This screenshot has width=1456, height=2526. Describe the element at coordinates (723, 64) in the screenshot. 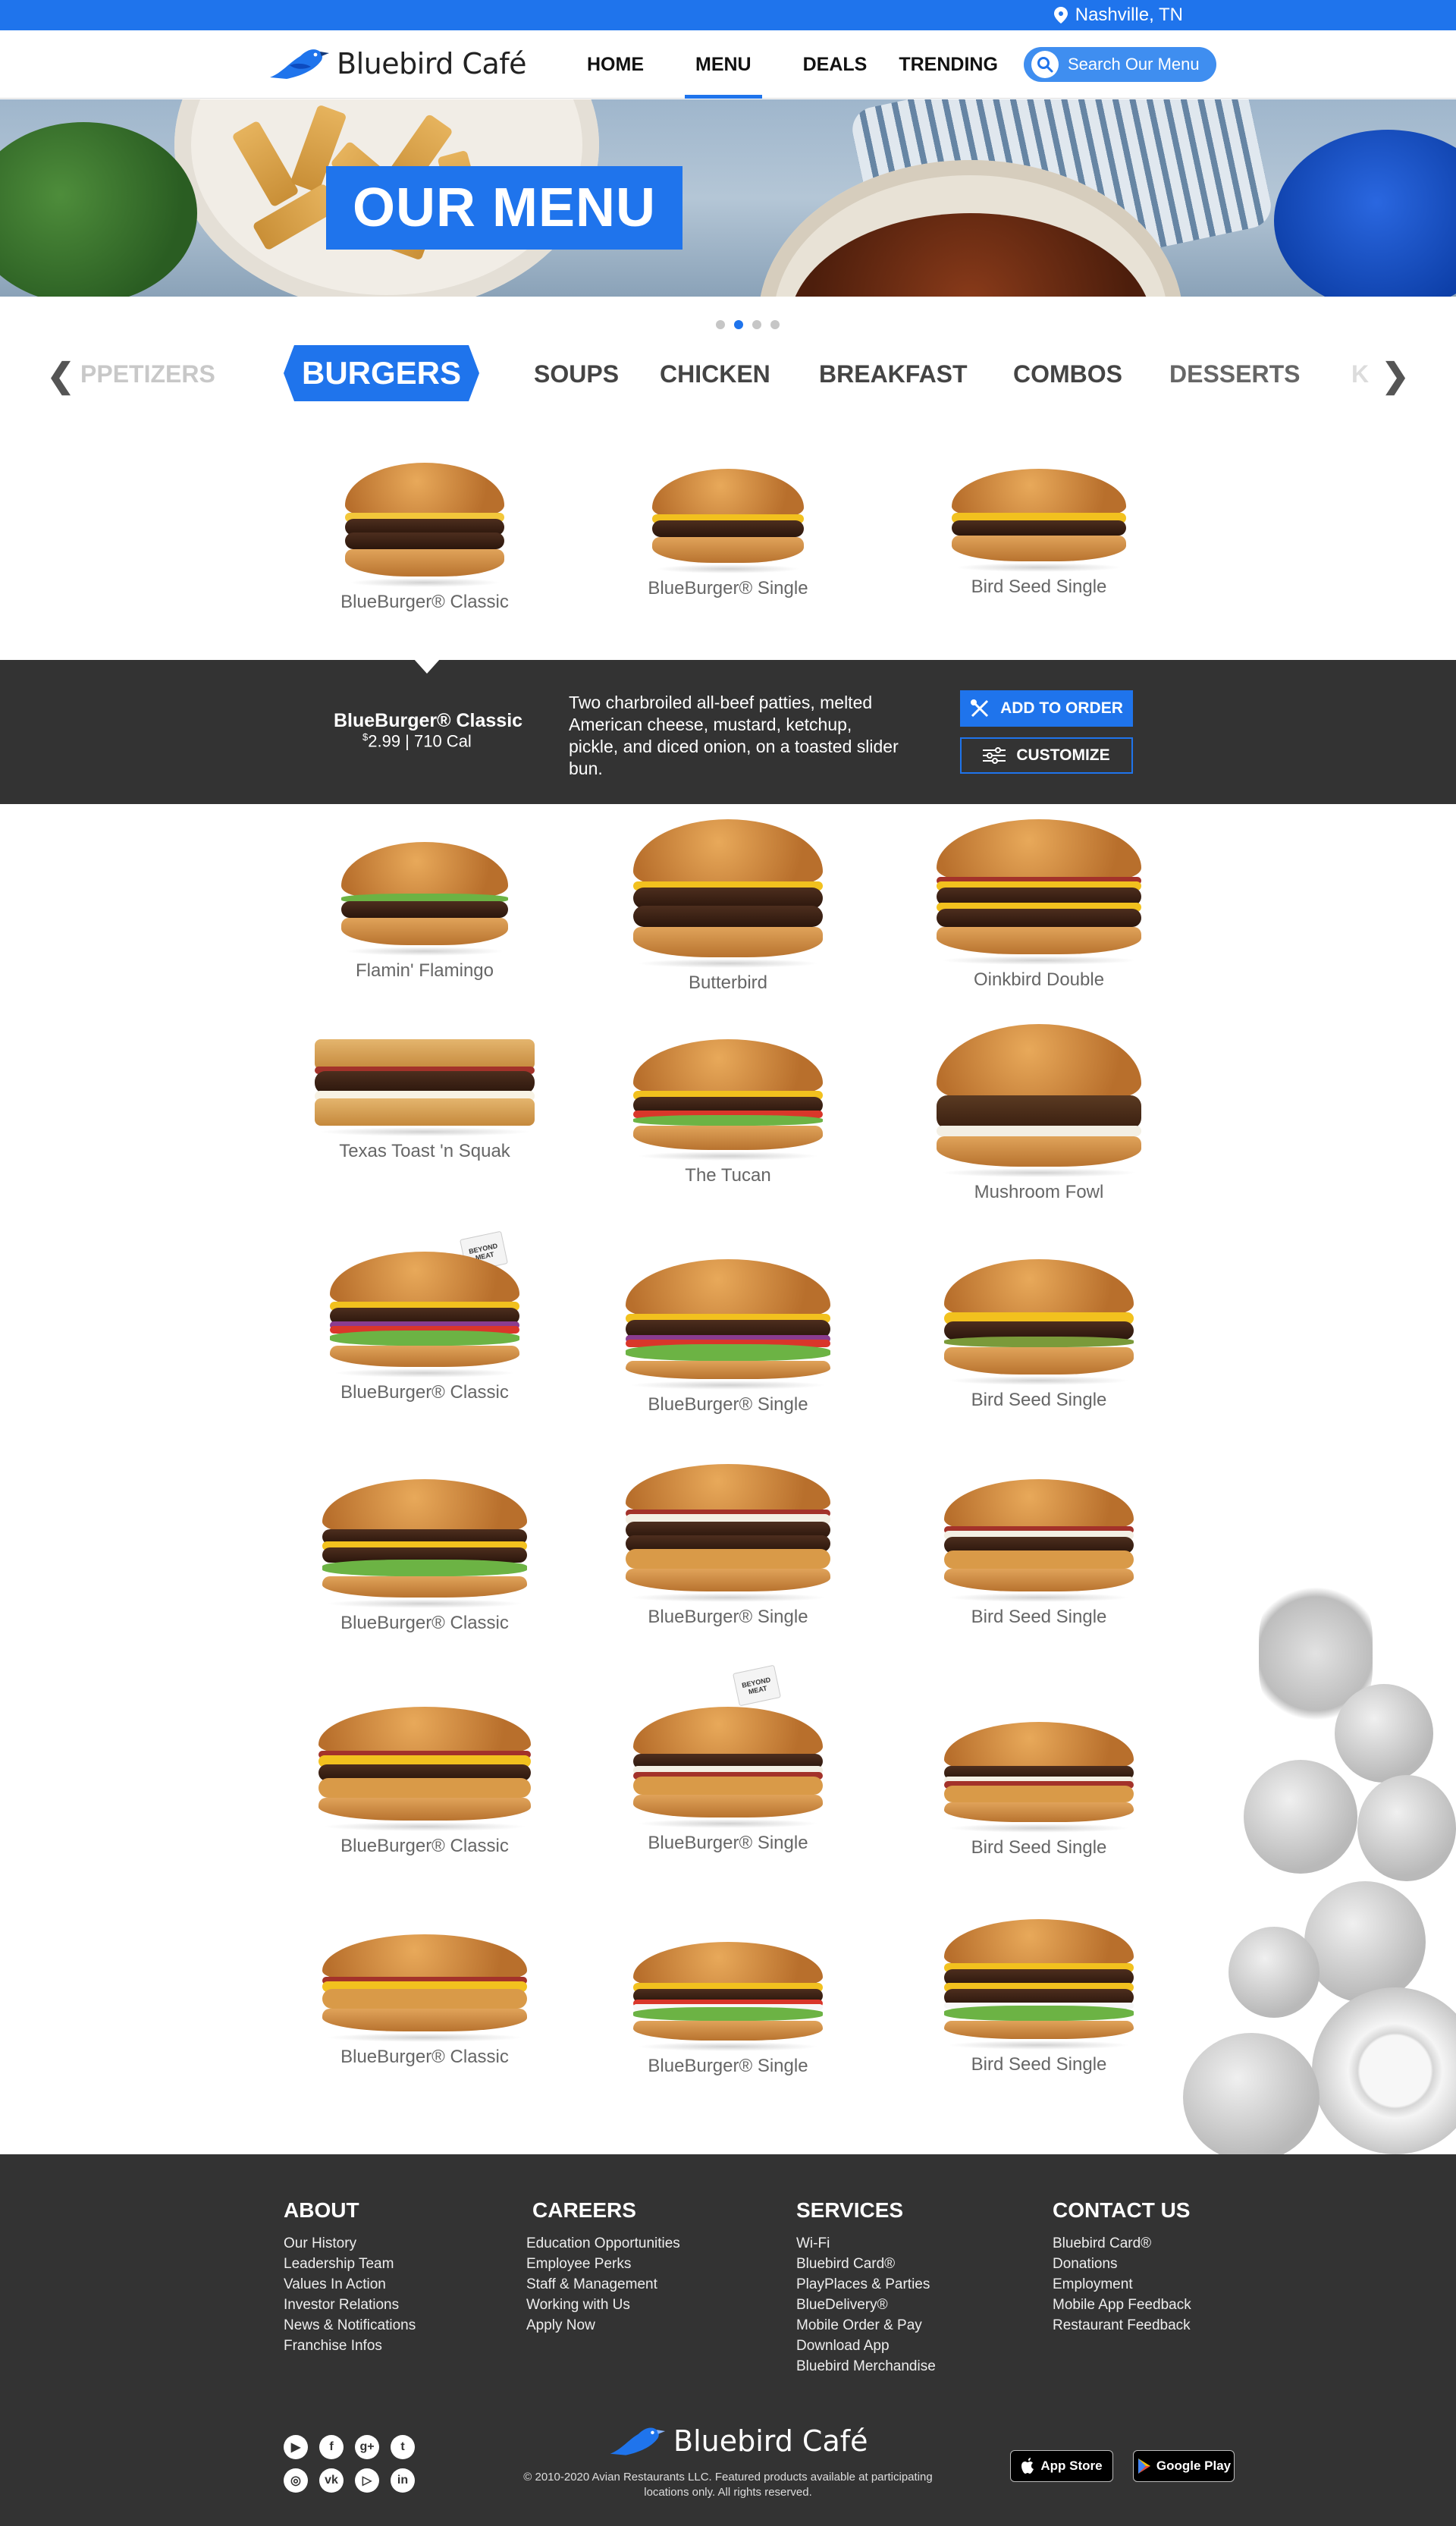

I see `nav-menu: MENU` at that location.